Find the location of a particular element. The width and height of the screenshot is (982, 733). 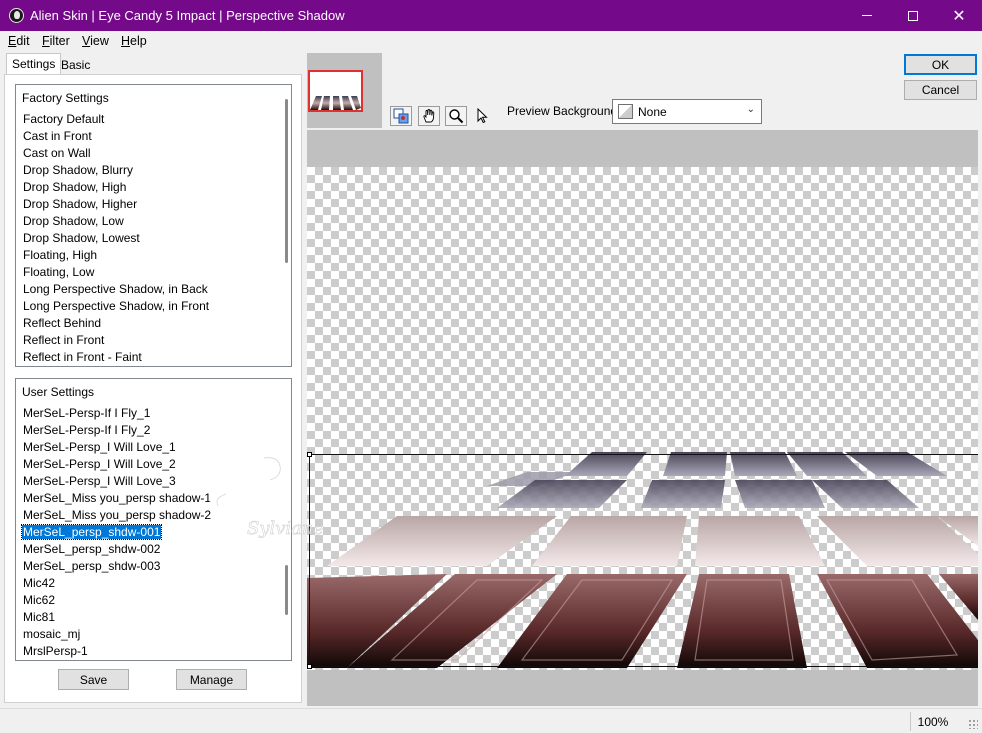

user-setting-item: Mic42 is located at coordinates (149, 583).